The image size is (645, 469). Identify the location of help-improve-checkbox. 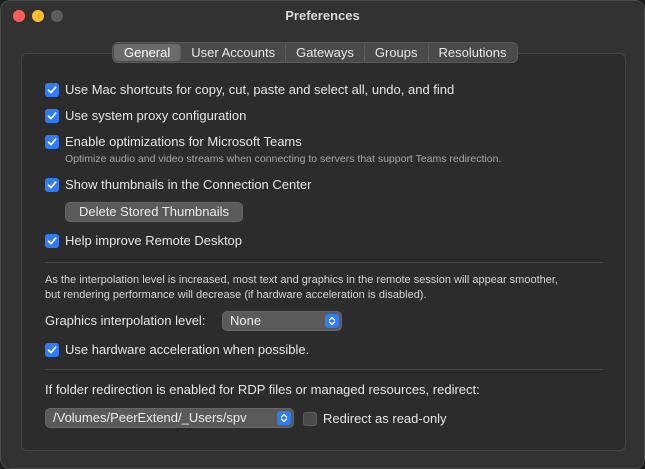
(52, 240).